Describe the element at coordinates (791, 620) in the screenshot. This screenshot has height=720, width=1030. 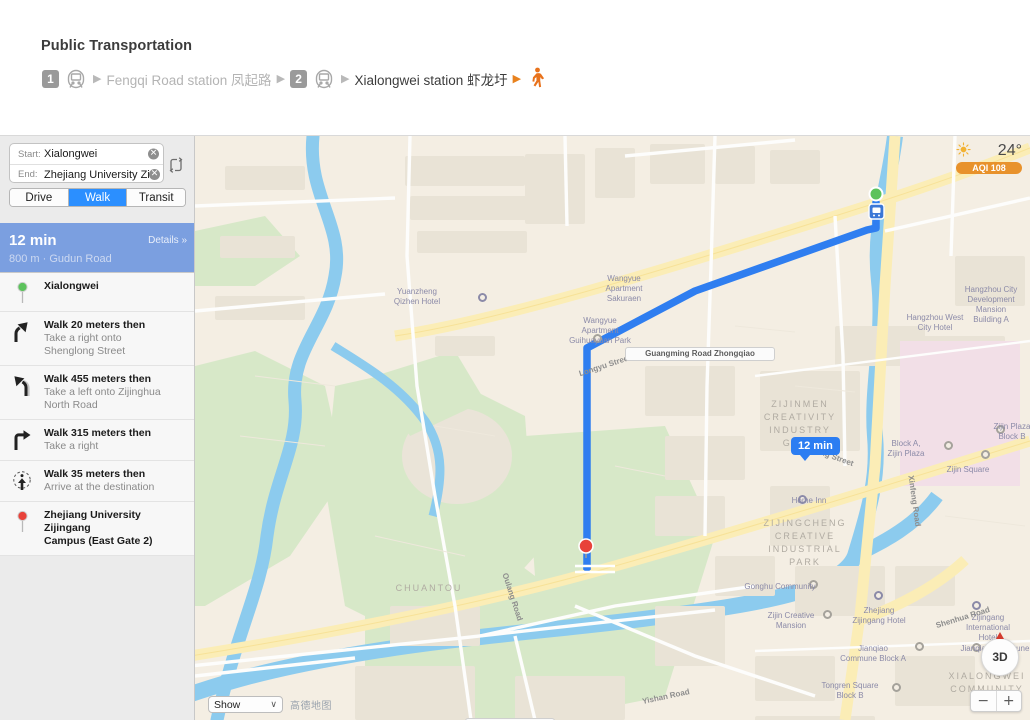
I see `map-label: Zijin Creative Mansion` at that location.